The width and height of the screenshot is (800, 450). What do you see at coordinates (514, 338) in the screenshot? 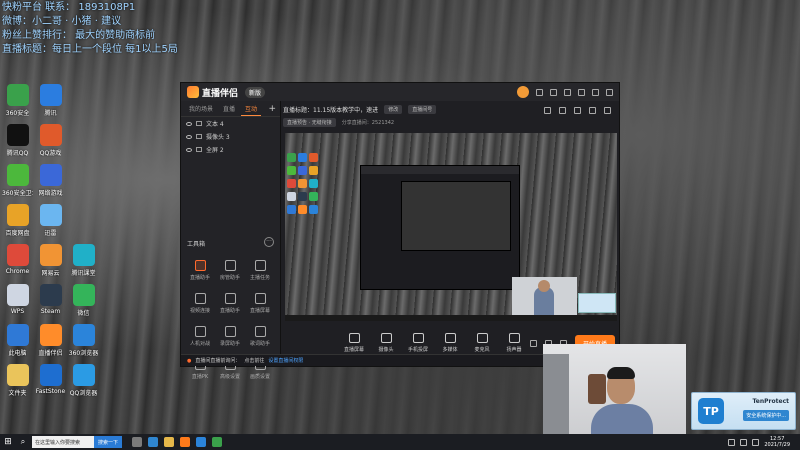
I see `source-icon` at bounding box center [514, 338].